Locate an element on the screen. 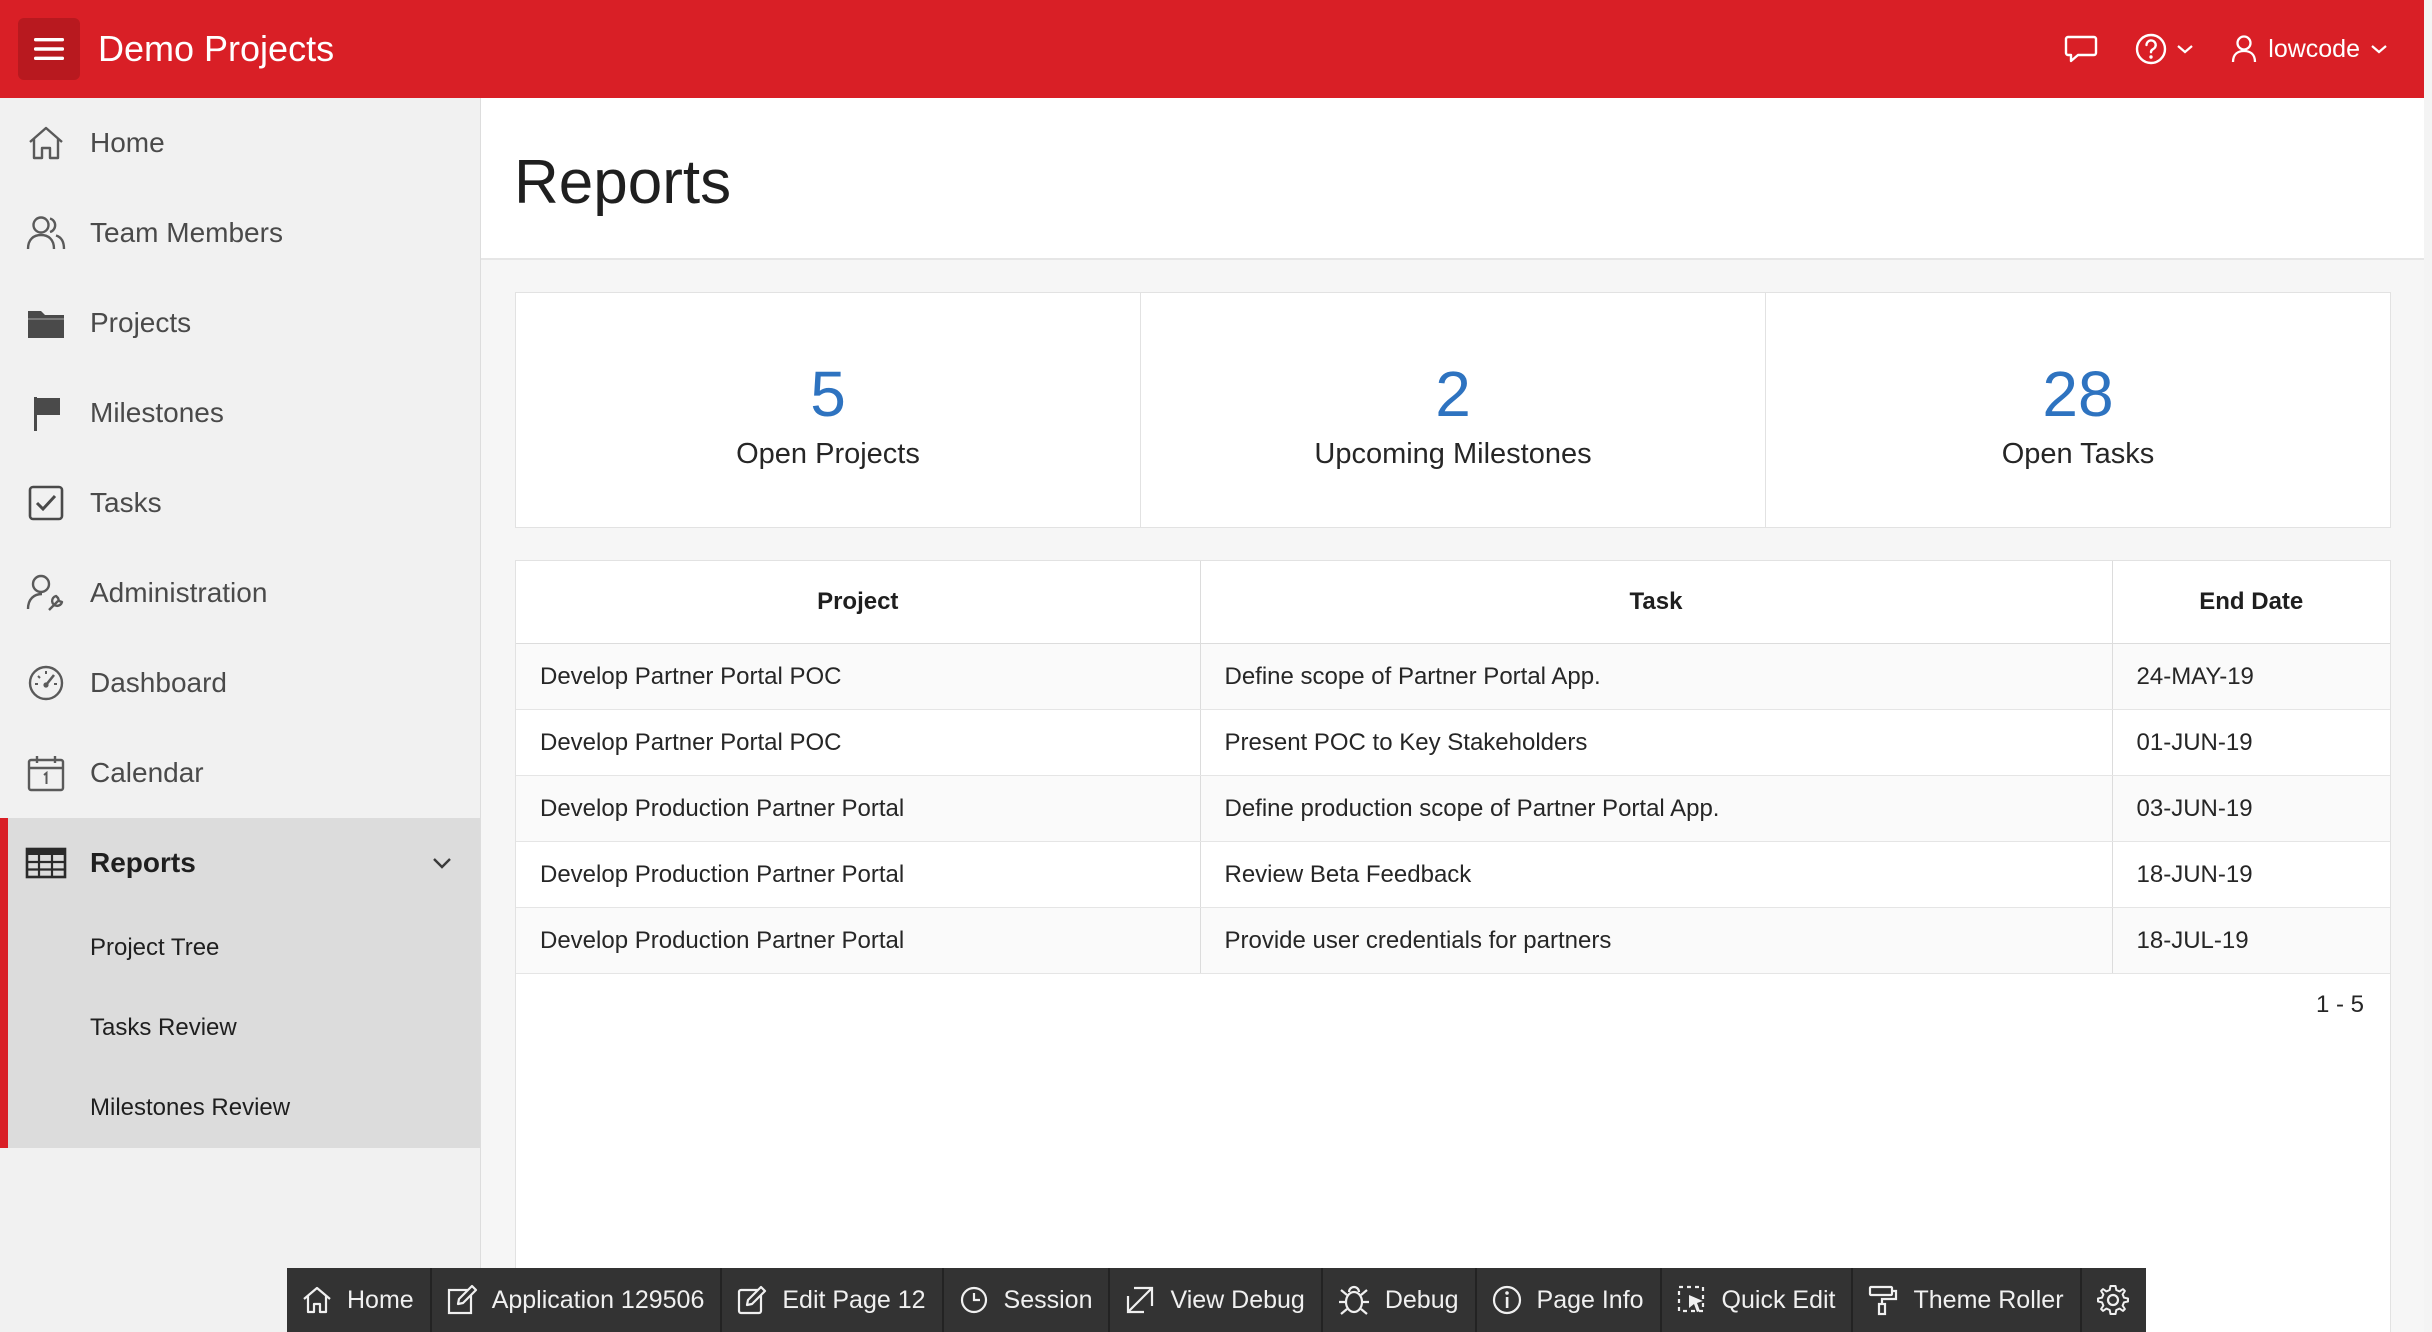  top-navbar: Demo Projects lowcode is located at coordinates (1212, 49).